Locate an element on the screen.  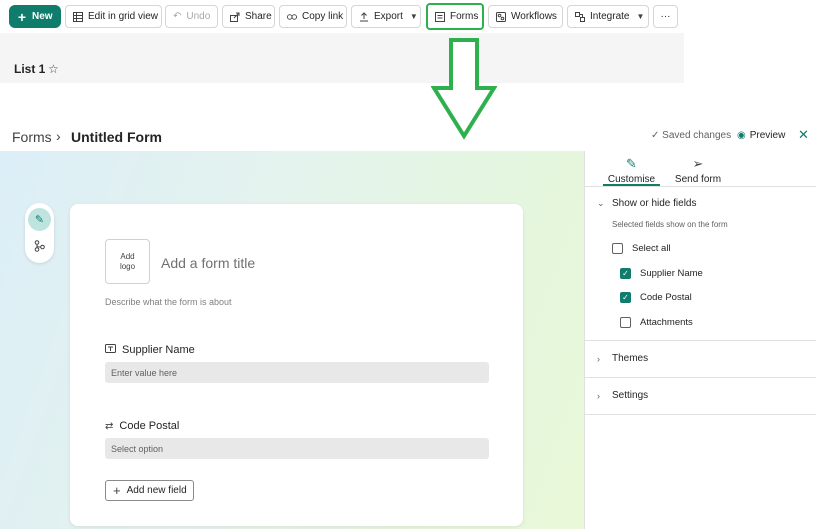
preview-button: ◉ Preview is located at coordinates (761, 135).